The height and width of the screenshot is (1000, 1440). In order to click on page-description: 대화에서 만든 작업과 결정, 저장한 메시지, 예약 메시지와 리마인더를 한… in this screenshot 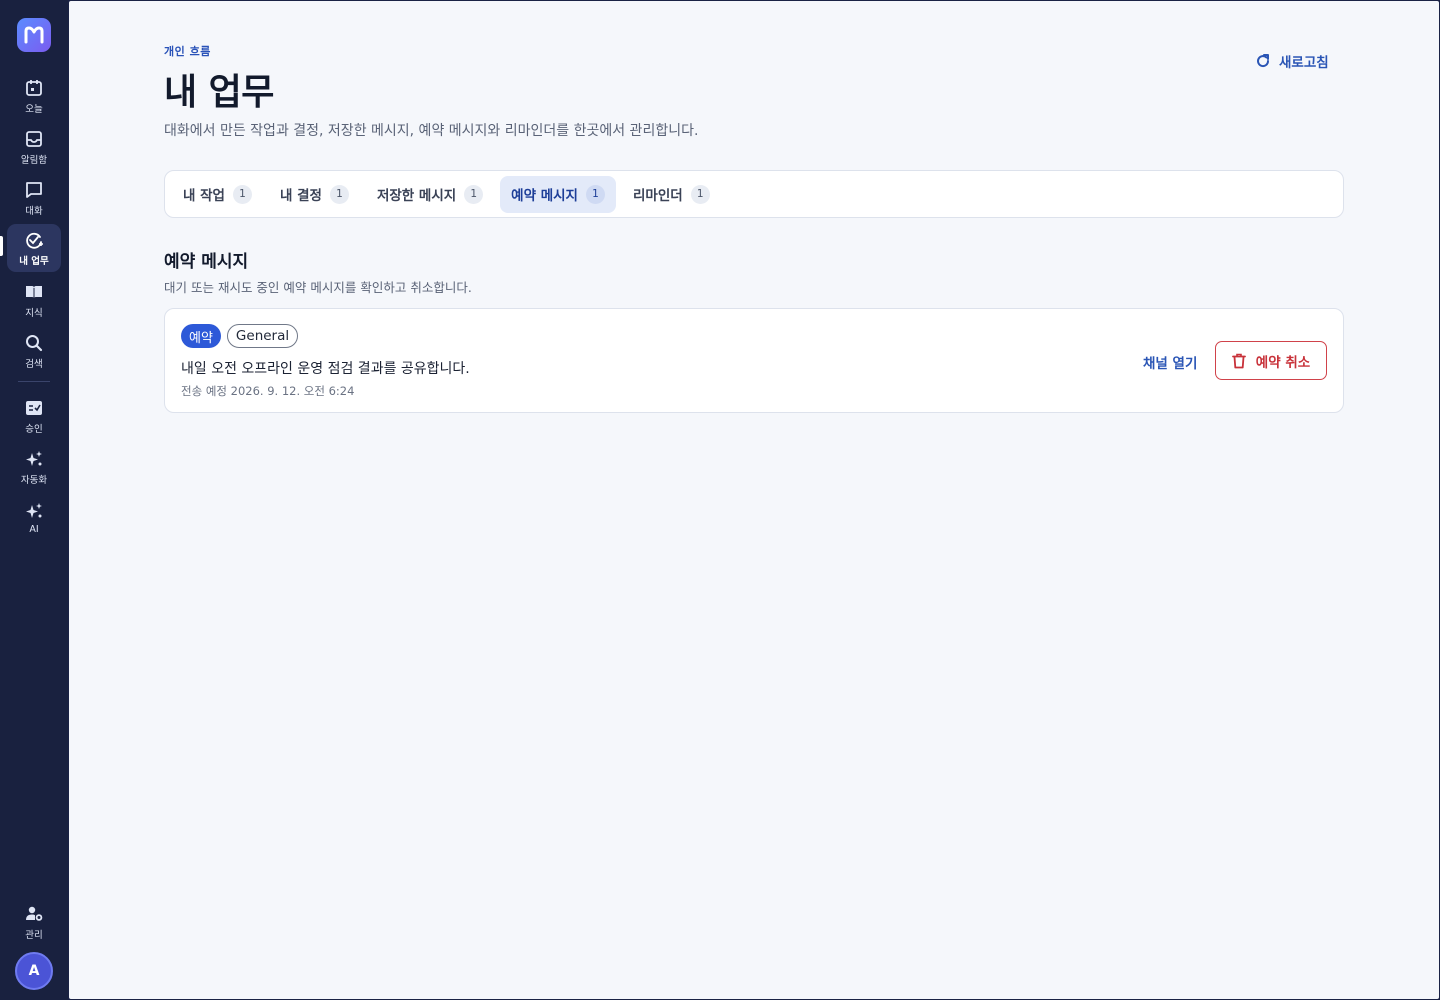, I will do `click(431, 131)`.